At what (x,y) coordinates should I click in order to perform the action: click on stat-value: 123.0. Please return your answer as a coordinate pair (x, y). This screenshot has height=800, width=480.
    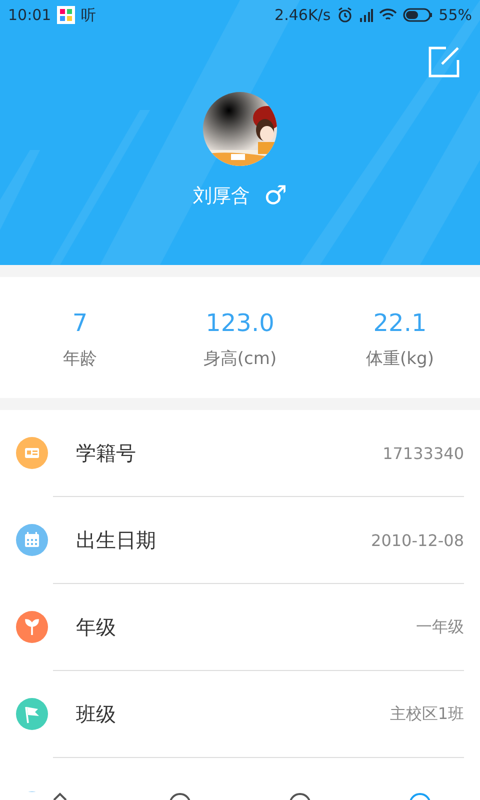
    Looking at the image, I should click on (240, 323).